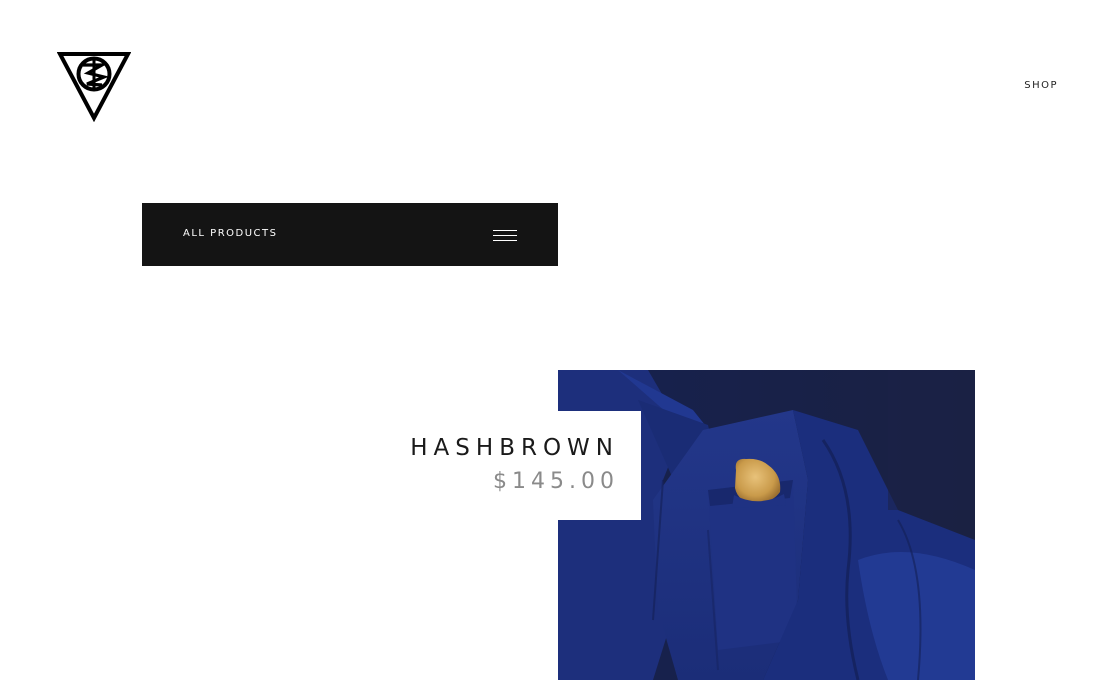  I want to click on product-name: HASHBROWN, so click(514, 448).